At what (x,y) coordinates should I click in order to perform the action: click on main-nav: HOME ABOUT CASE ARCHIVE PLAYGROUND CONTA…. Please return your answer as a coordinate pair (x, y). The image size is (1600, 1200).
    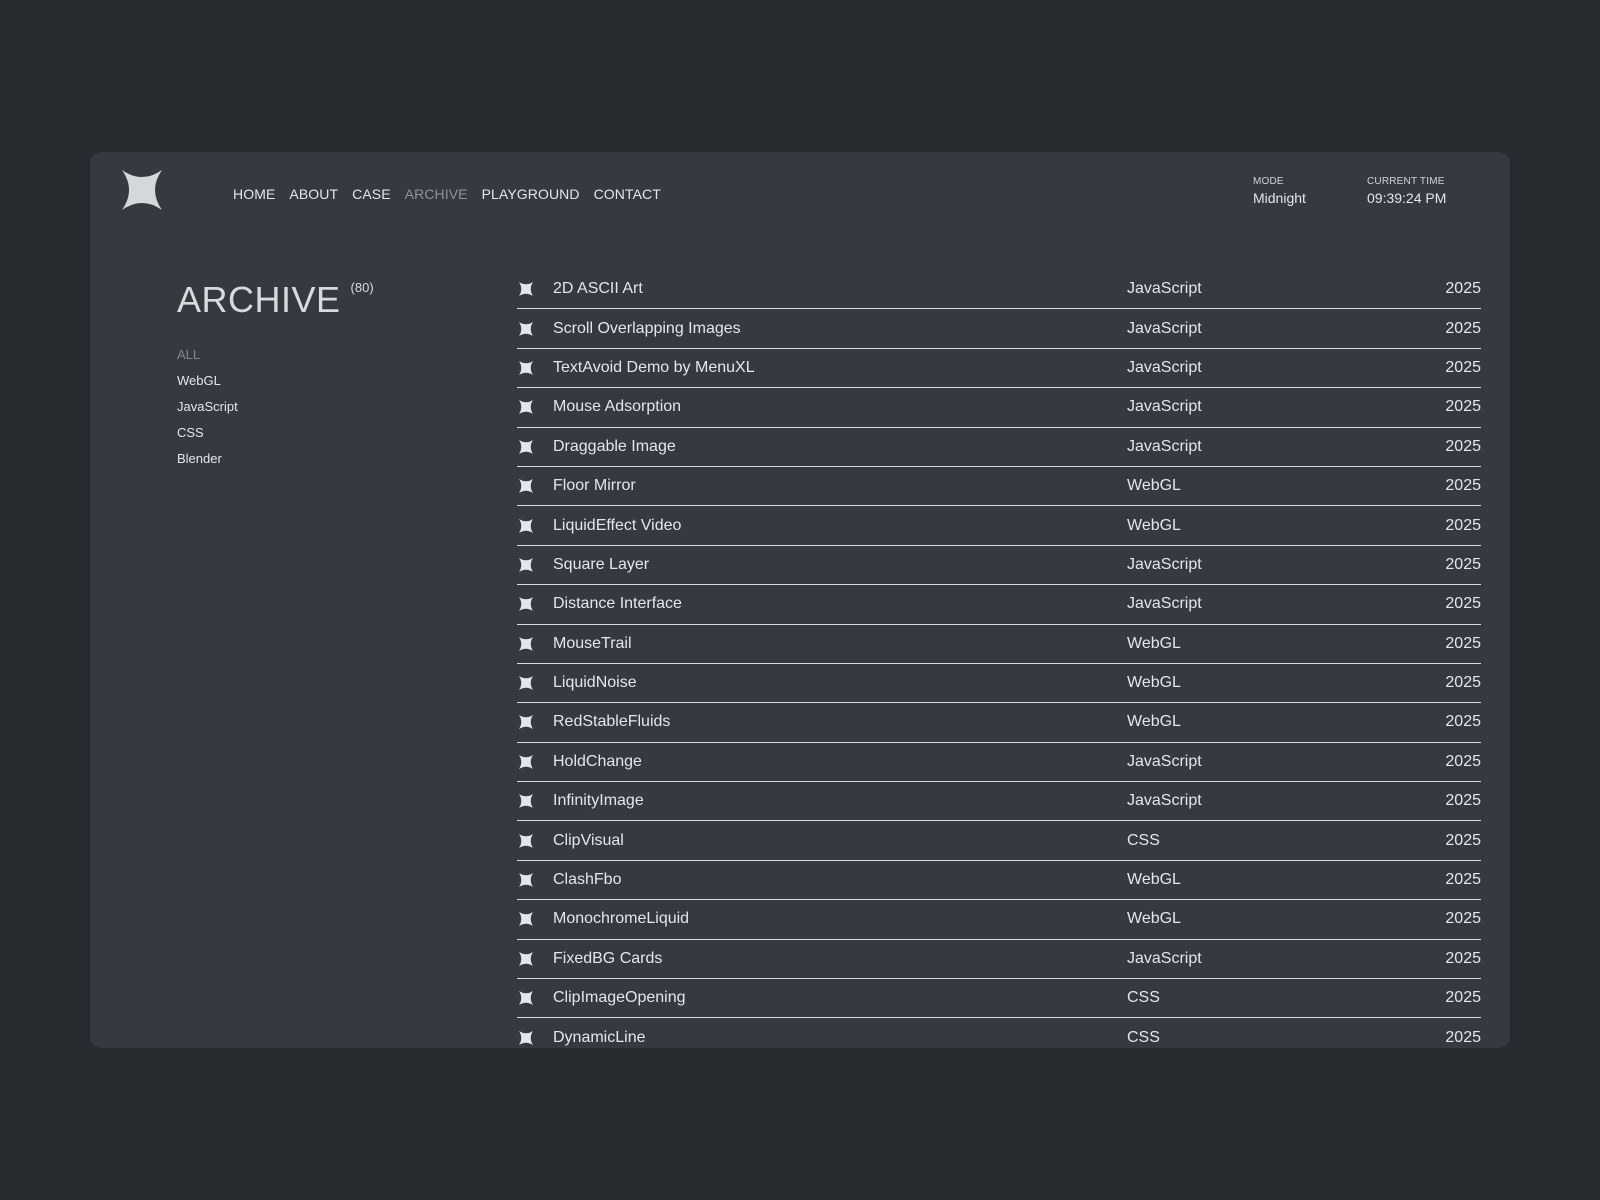
    Looking at the image, I should click on (447, 194).